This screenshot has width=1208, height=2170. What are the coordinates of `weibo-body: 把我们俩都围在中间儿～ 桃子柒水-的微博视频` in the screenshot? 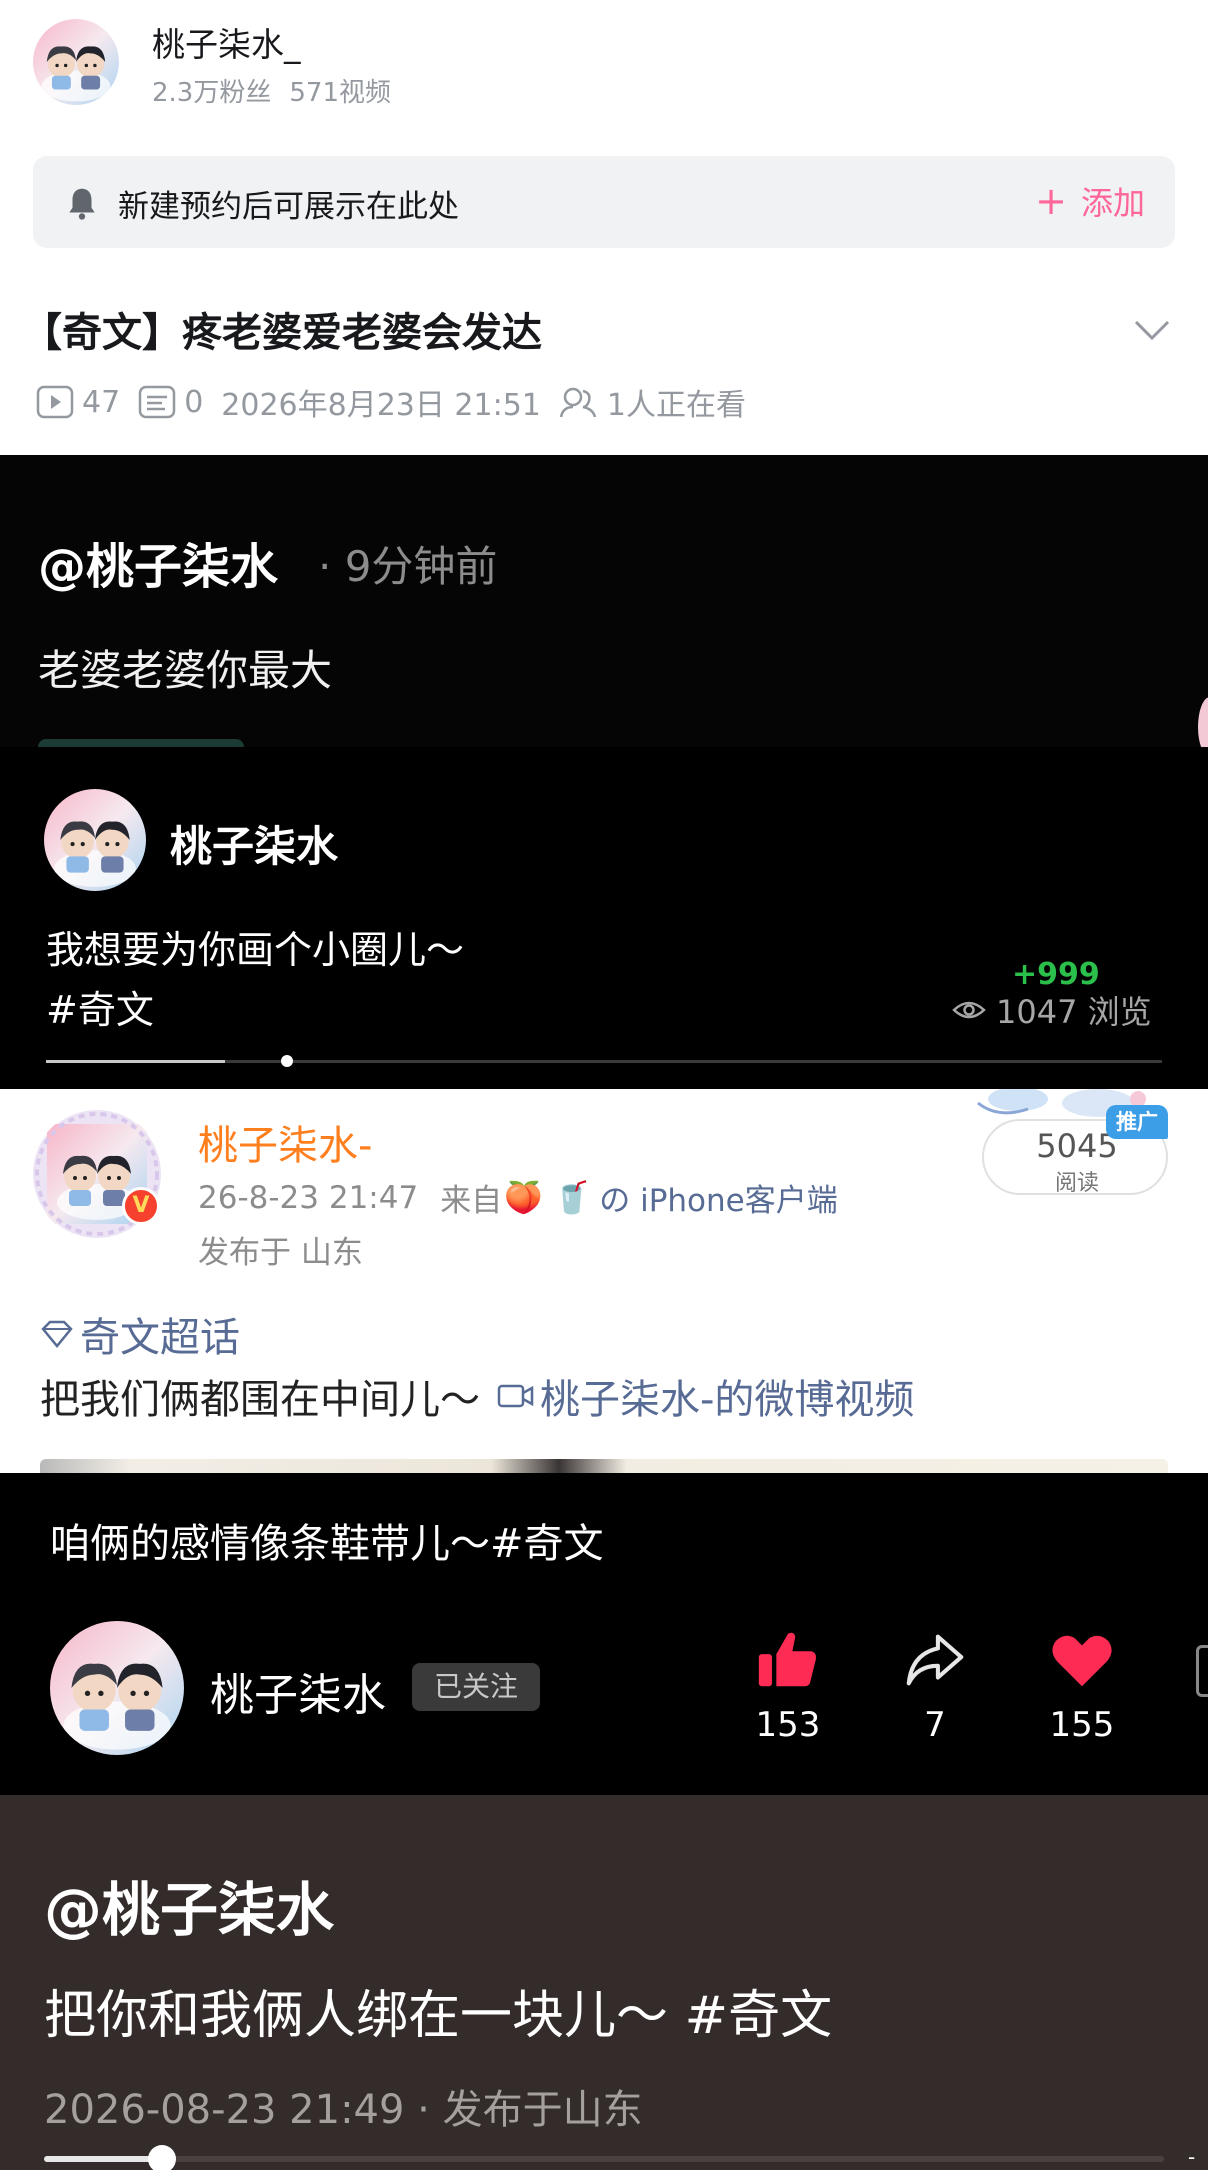 It's located at (477, 1396).